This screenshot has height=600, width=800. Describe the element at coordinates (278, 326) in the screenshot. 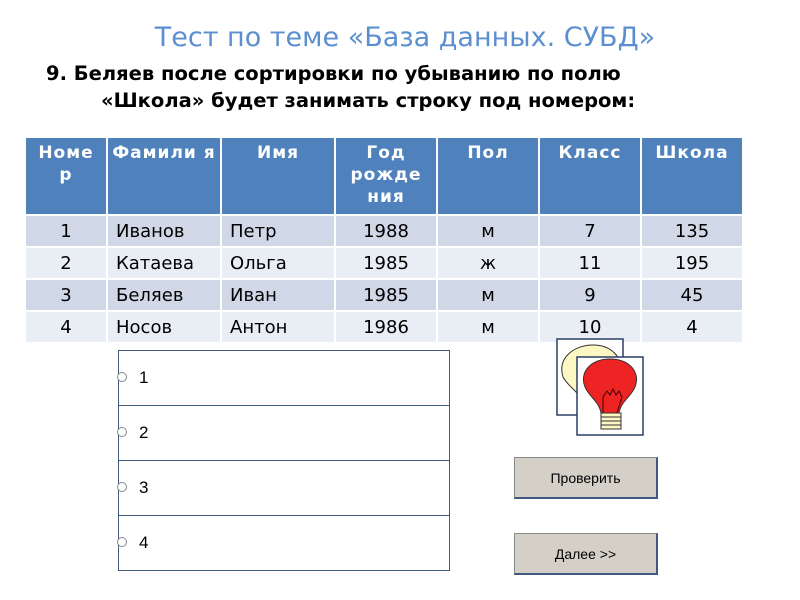

I see `cell-imya: Антон` at that location.